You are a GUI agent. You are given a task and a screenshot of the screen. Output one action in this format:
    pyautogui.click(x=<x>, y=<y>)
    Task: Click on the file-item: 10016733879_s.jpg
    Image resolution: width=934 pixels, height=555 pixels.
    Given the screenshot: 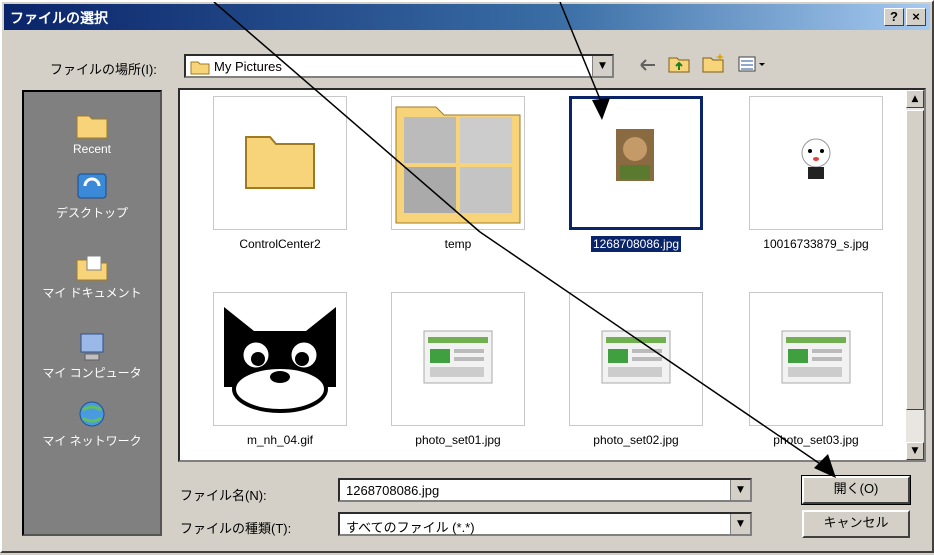 What is the action you would take?
    pyautogui.click(x=816, y=180)
    